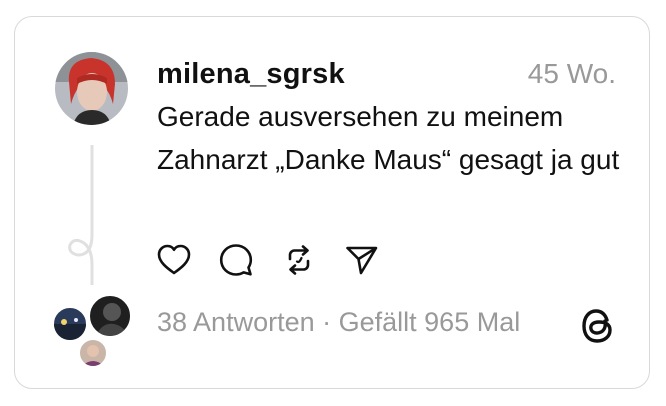 The height and width of the screenshot is (406, 666). I want to click on send-icon, so click(362, 260).